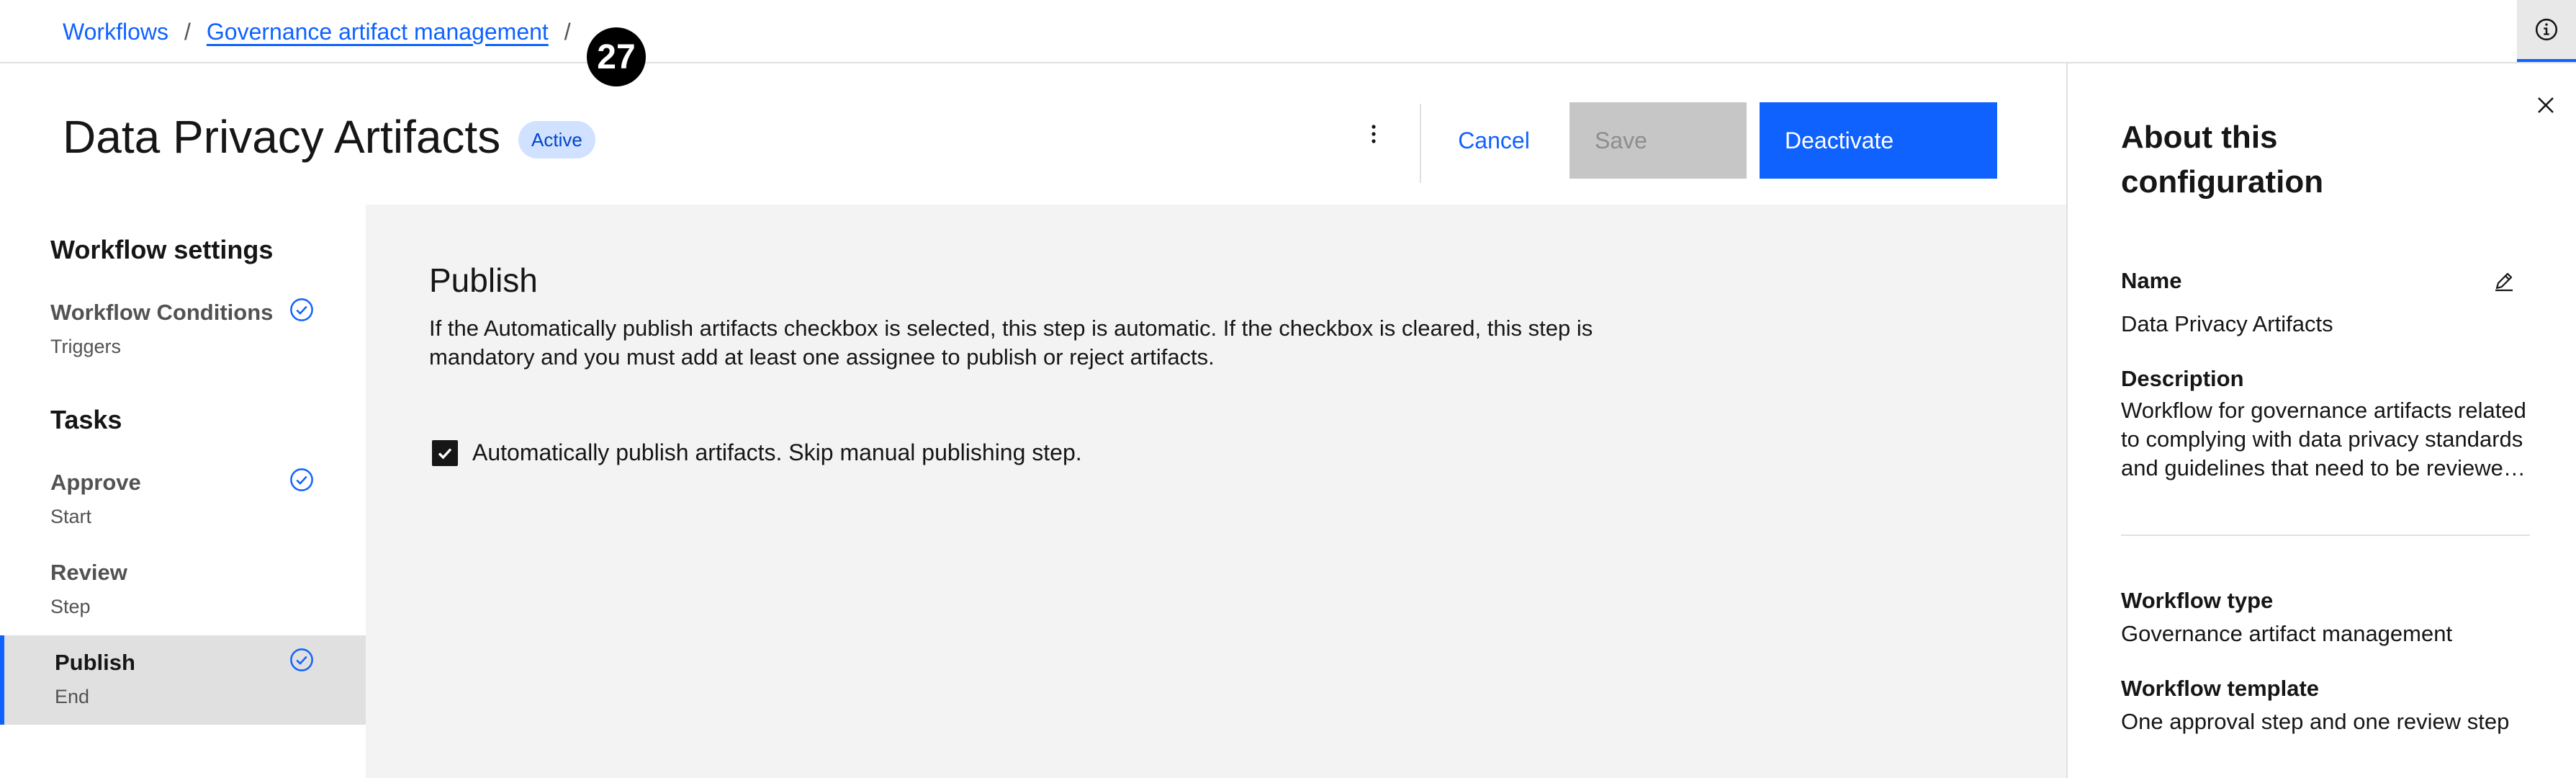 This screenshot has width=2576, height=778. I want to click on sidebar-item-workflow-conditions: Workflow Conditions Triggers, so click(183, 330).